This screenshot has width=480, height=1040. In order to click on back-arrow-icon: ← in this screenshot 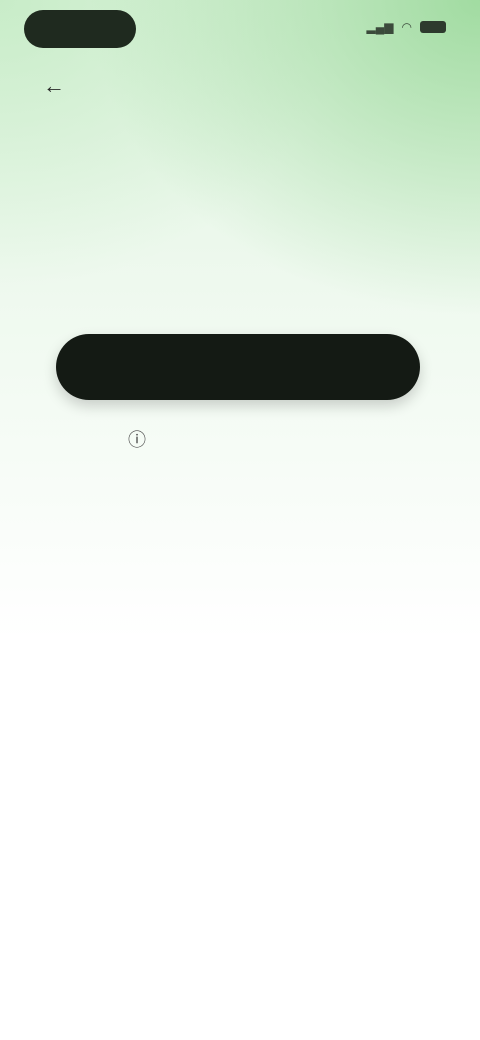, I will do `click(54, 85)`.